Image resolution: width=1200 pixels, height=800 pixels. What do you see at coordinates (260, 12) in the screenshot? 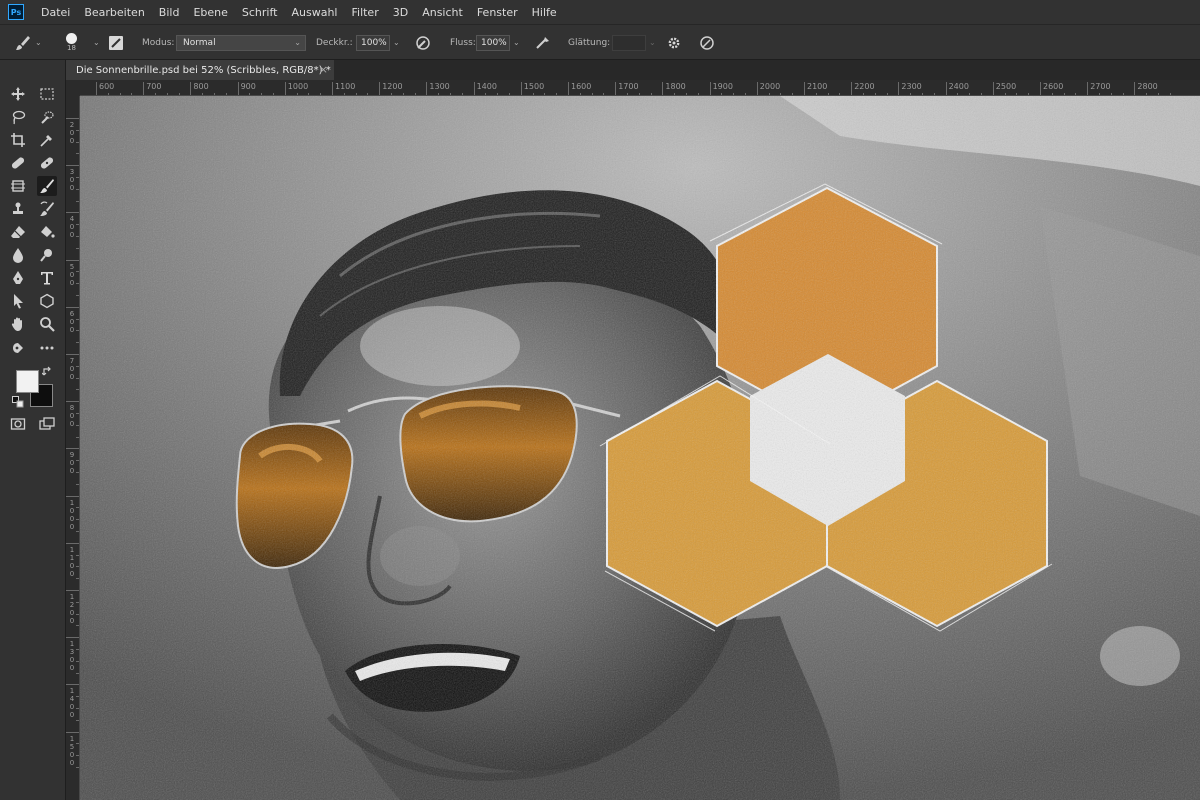
I see `menu-schrift: Schrift` at bounding box center [260, 12].